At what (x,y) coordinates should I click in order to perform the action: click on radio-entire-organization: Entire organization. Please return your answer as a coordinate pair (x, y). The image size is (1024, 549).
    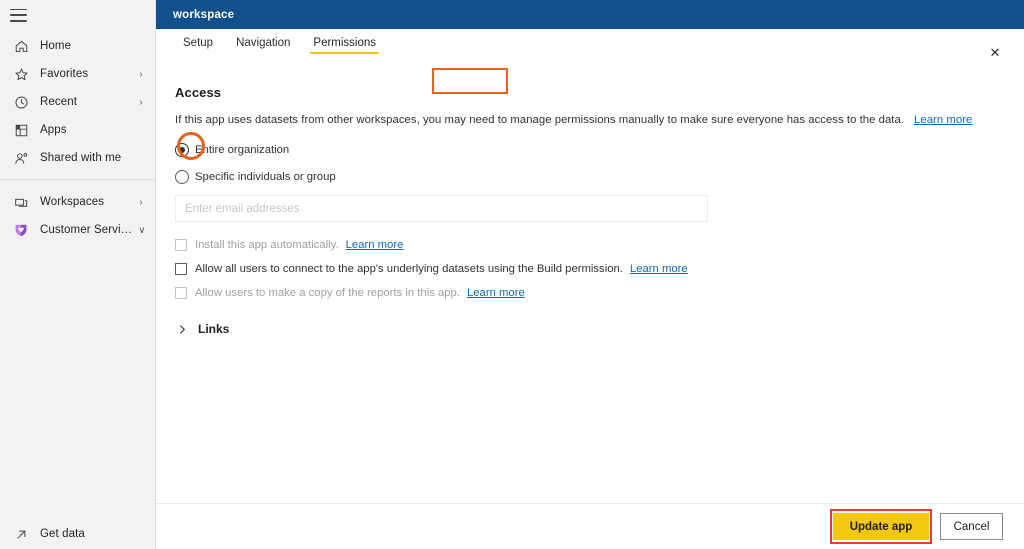
    Looking at the image, I should click on (599, 146).